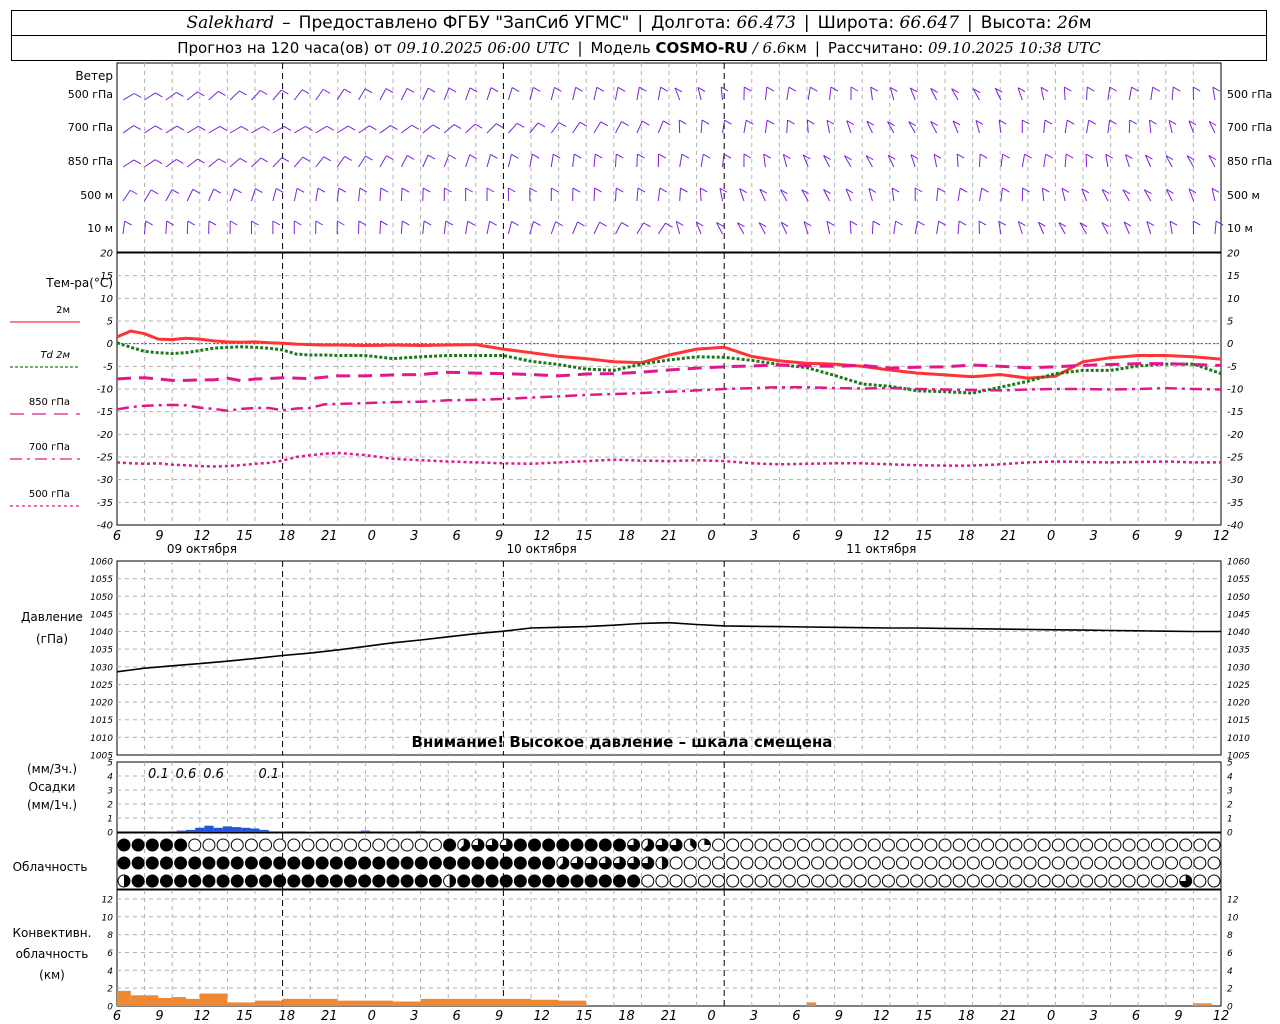 The width and height of the screenshot is (1280, 1024). What do you see at coordinates (1230, 990) in the screenshot?
I see `convective-tick-label-right: 2` at bounding box center [1230, 990].